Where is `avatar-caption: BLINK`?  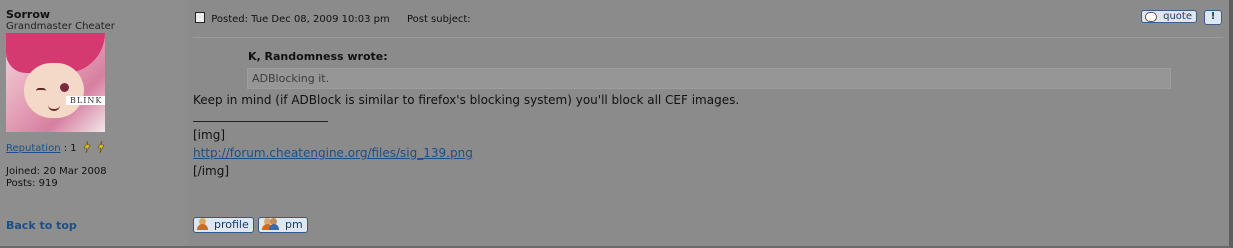 avatar-caption: BLINK is located at coordinates (85, 100).